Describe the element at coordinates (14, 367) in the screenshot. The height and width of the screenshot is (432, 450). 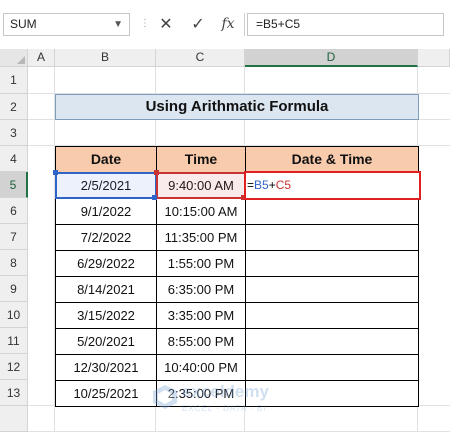
I see `row-header-12: 12` at that location.